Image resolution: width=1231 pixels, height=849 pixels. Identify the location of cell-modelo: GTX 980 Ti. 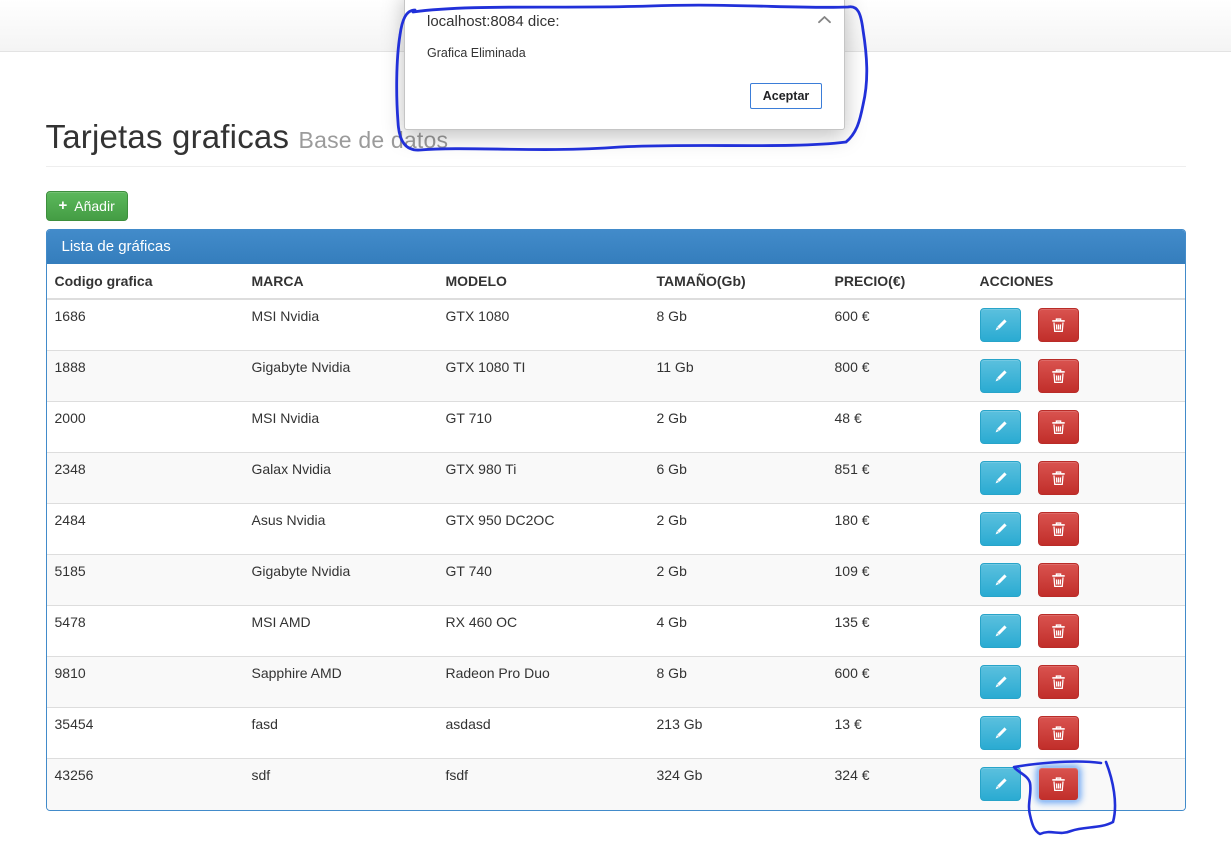
(543, 478).